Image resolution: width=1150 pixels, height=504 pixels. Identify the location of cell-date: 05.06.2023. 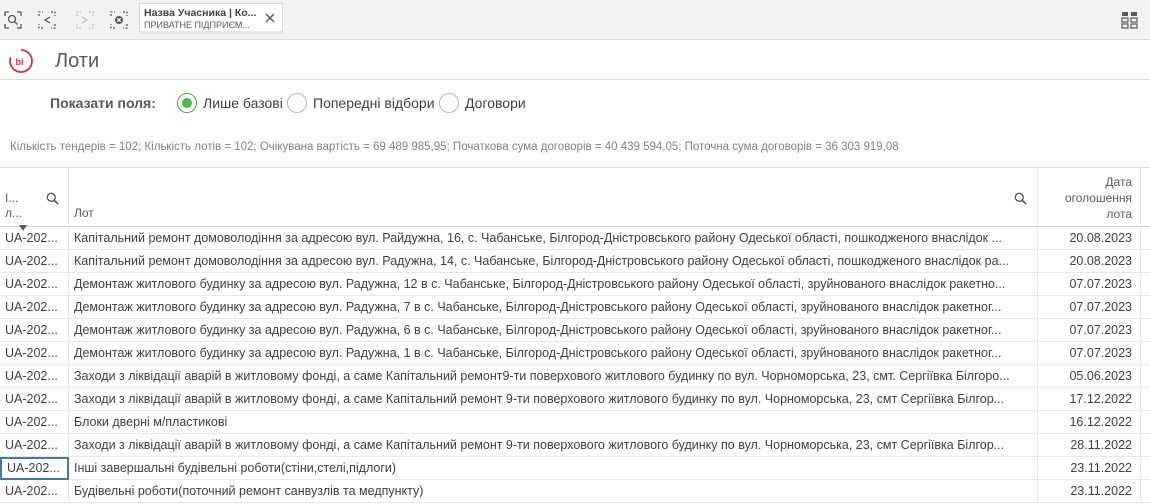
(1089, 376).